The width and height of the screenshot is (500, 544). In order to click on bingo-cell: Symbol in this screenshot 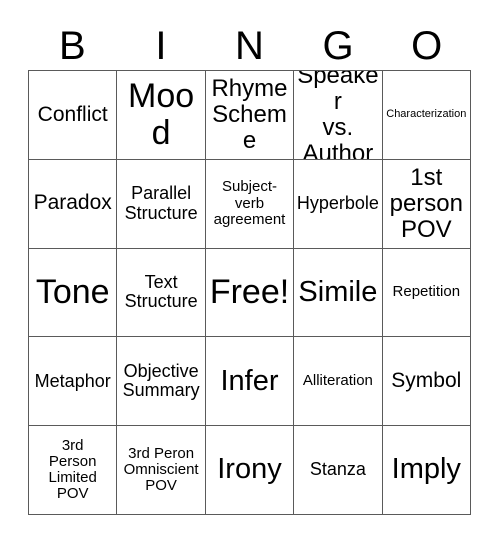, I will do `click(426, 382)`.